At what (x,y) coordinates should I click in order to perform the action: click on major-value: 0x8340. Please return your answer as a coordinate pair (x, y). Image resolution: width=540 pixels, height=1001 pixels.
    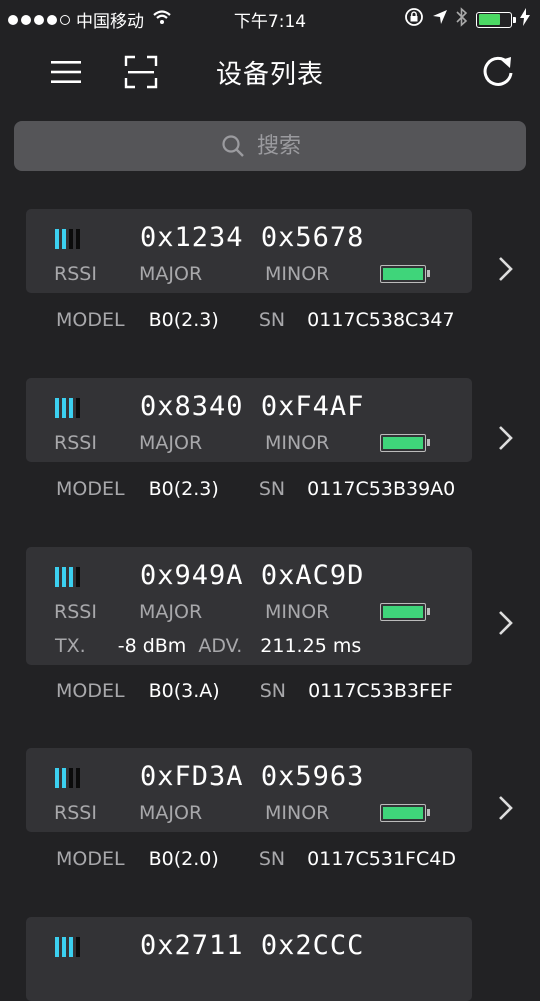
    Looking at the image, I should click on (192, 406).